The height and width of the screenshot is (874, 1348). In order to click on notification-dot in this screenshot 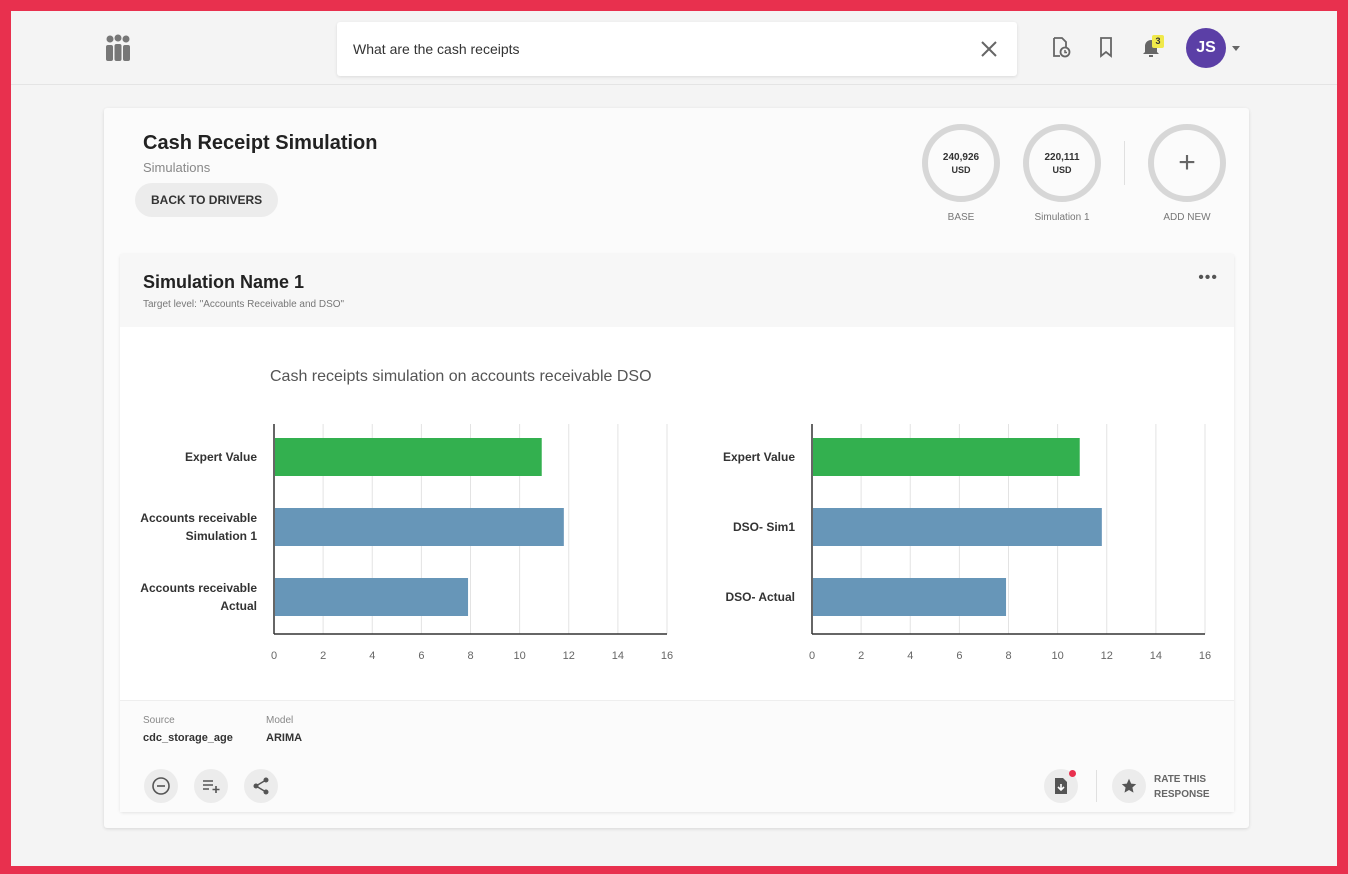, I will do `click(1072, 773)`.